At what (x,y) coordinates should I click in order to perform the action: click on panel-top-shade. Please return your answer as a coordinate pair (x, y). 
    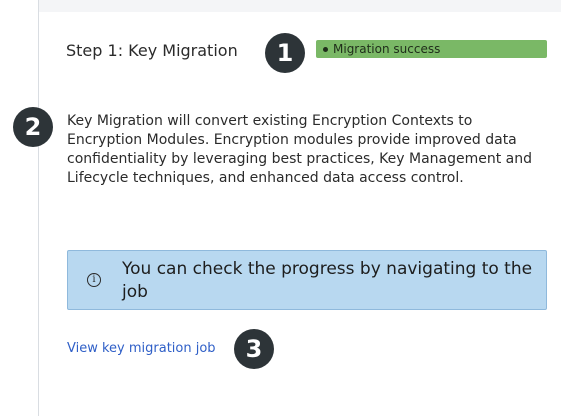
    Looking at the image, I should click on (300, 6).